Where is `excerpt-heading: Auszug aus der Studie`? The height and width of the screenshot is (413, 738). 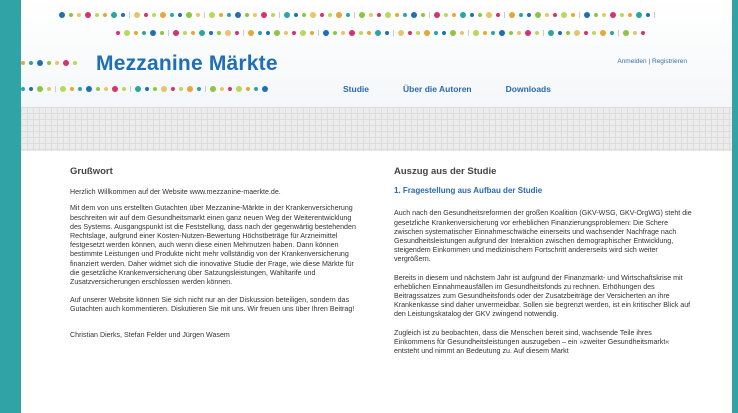 excerpt-heading: Auszug aus der Studie is located at coordinates (445, 171).